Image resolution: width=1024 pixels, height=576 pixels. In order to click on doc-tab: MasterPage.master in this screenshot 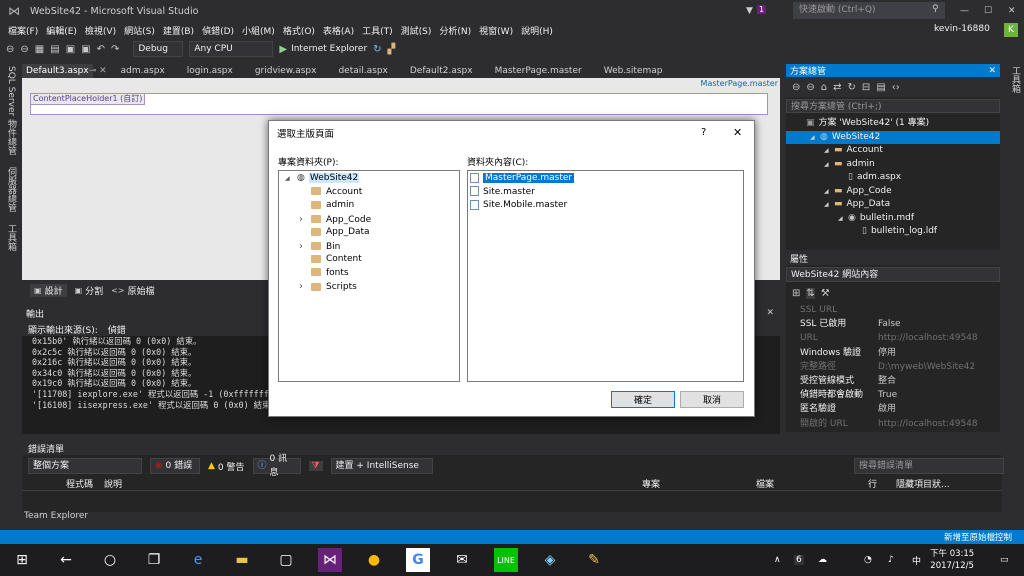, I will do `click(538, 71)`.